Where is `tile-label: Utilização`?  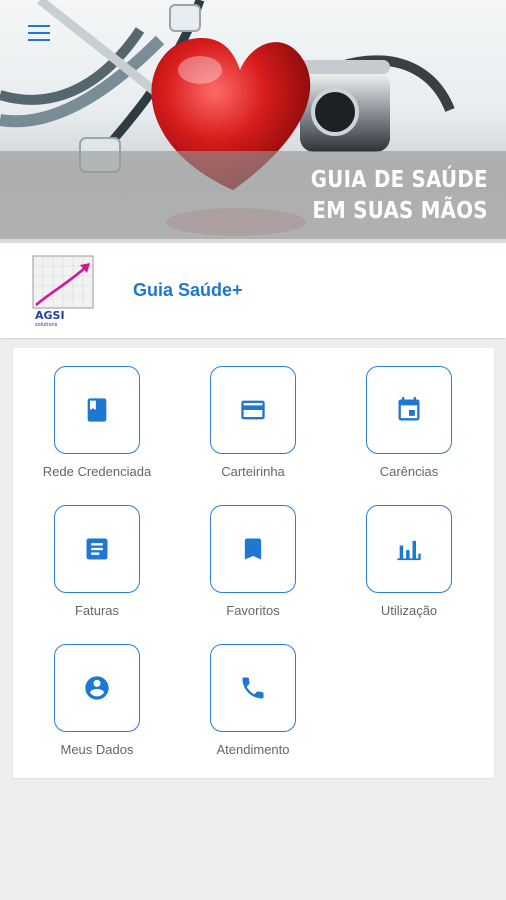 tile-label: Utilização is located at coordinates (409, 610).